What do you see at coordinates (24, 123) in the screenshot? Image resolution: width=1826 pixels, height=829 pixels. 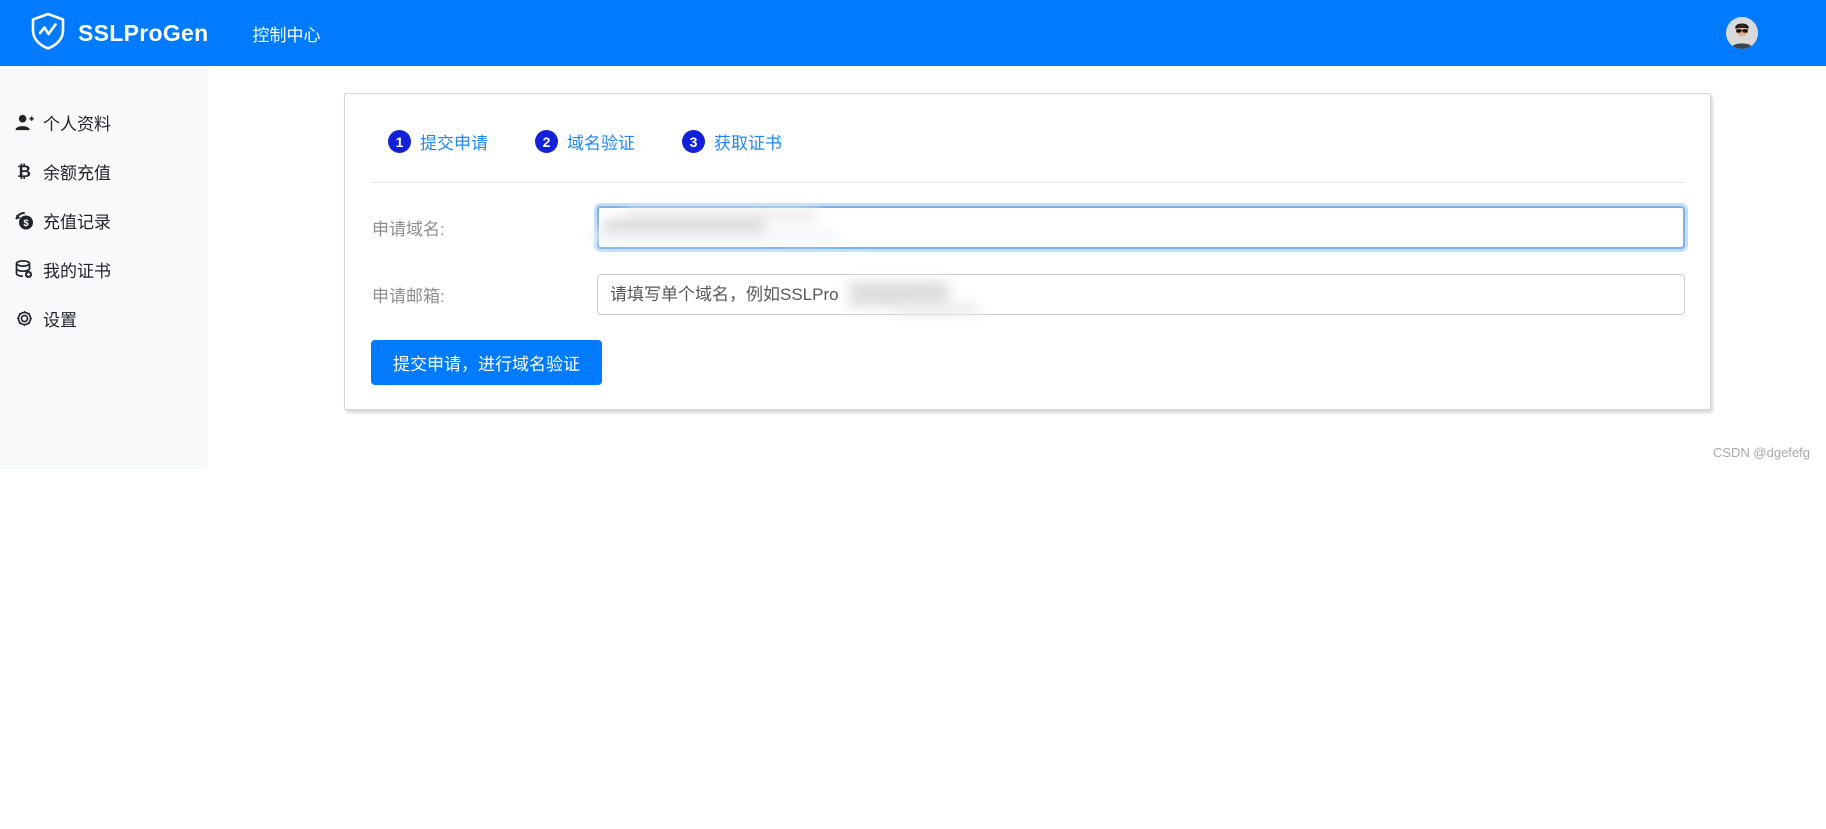 I see `user-plus-icon` at bounding box center [24, 123].